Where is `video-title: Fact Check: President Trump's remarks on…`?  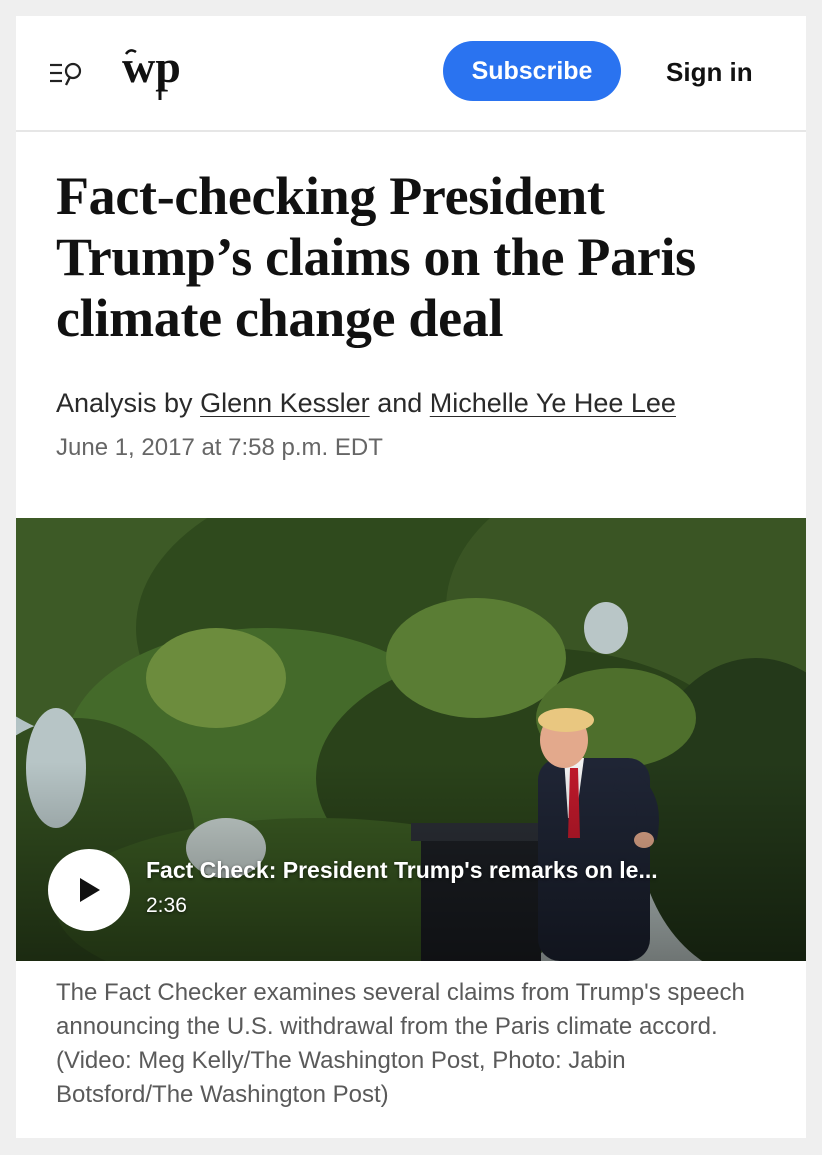 video-title: Fact Check: President Trump's remarks on… is located at coordinates (456, 870).